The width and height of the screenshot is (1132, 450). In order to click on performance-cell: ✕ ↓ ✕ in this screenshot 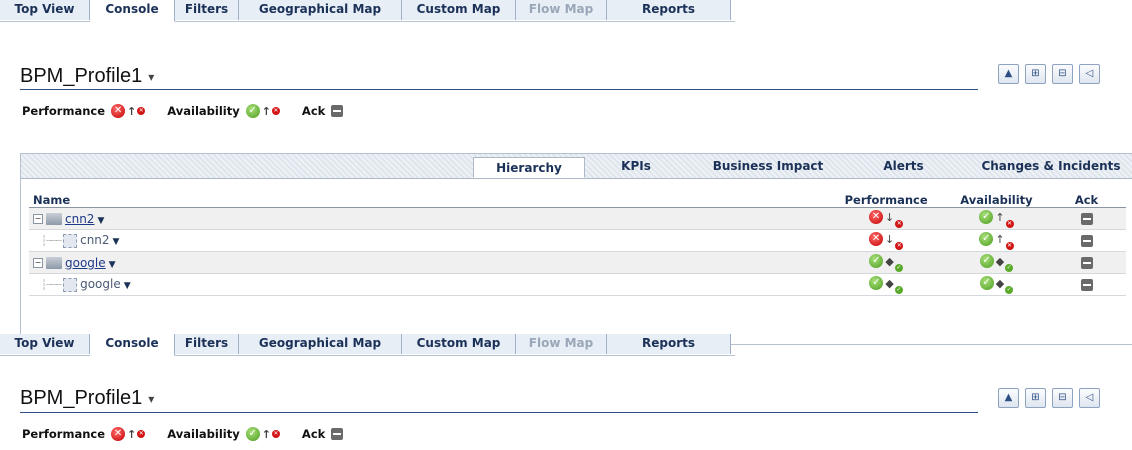, I will do `click(886, 240)`.